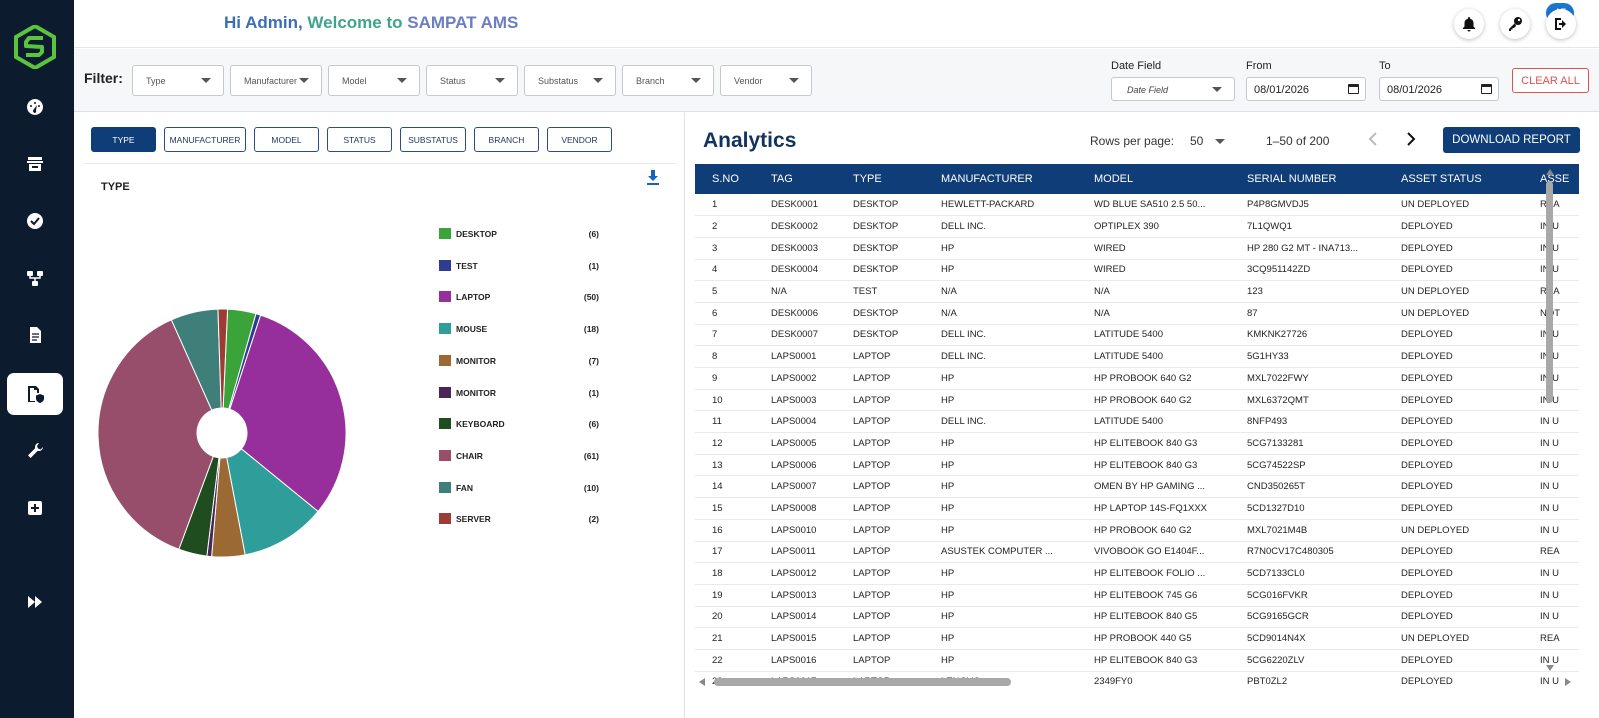 Image resolution: width=1599 pixels, height=718 pixels. Describe the element at coordinates (1549, 292) in the screenshot. I see `vertical-scrollbar-thumb` at that location.